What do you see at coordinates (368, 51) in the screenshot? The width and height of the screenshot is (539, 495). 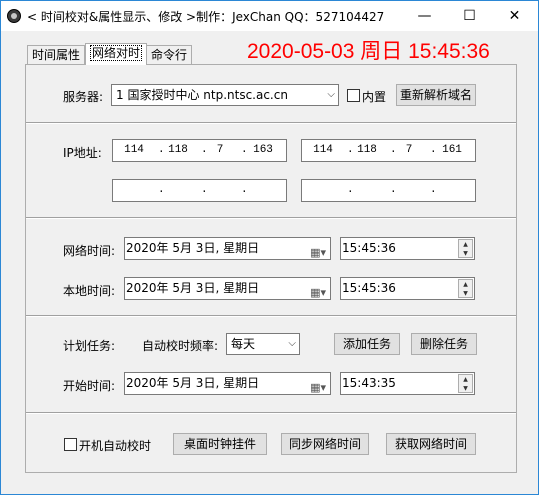 I see `current-datetime: 2020-05-03 周日 15:45:36` at bounding box center [368, 51].